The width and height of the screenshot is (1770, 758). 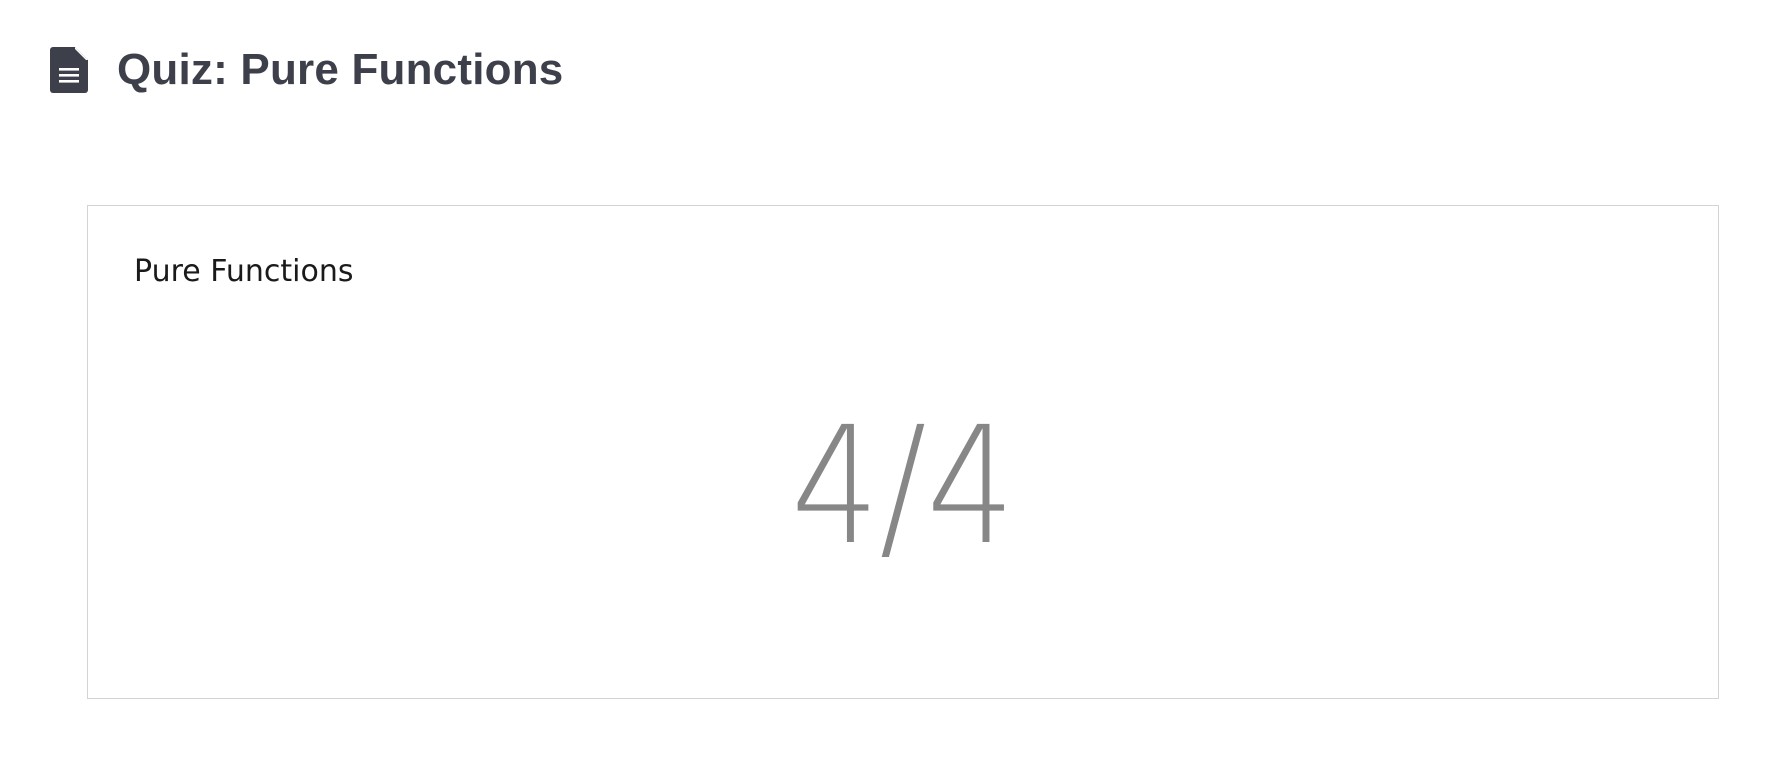 I want to click on document-icon, so click(x=69, y=70).